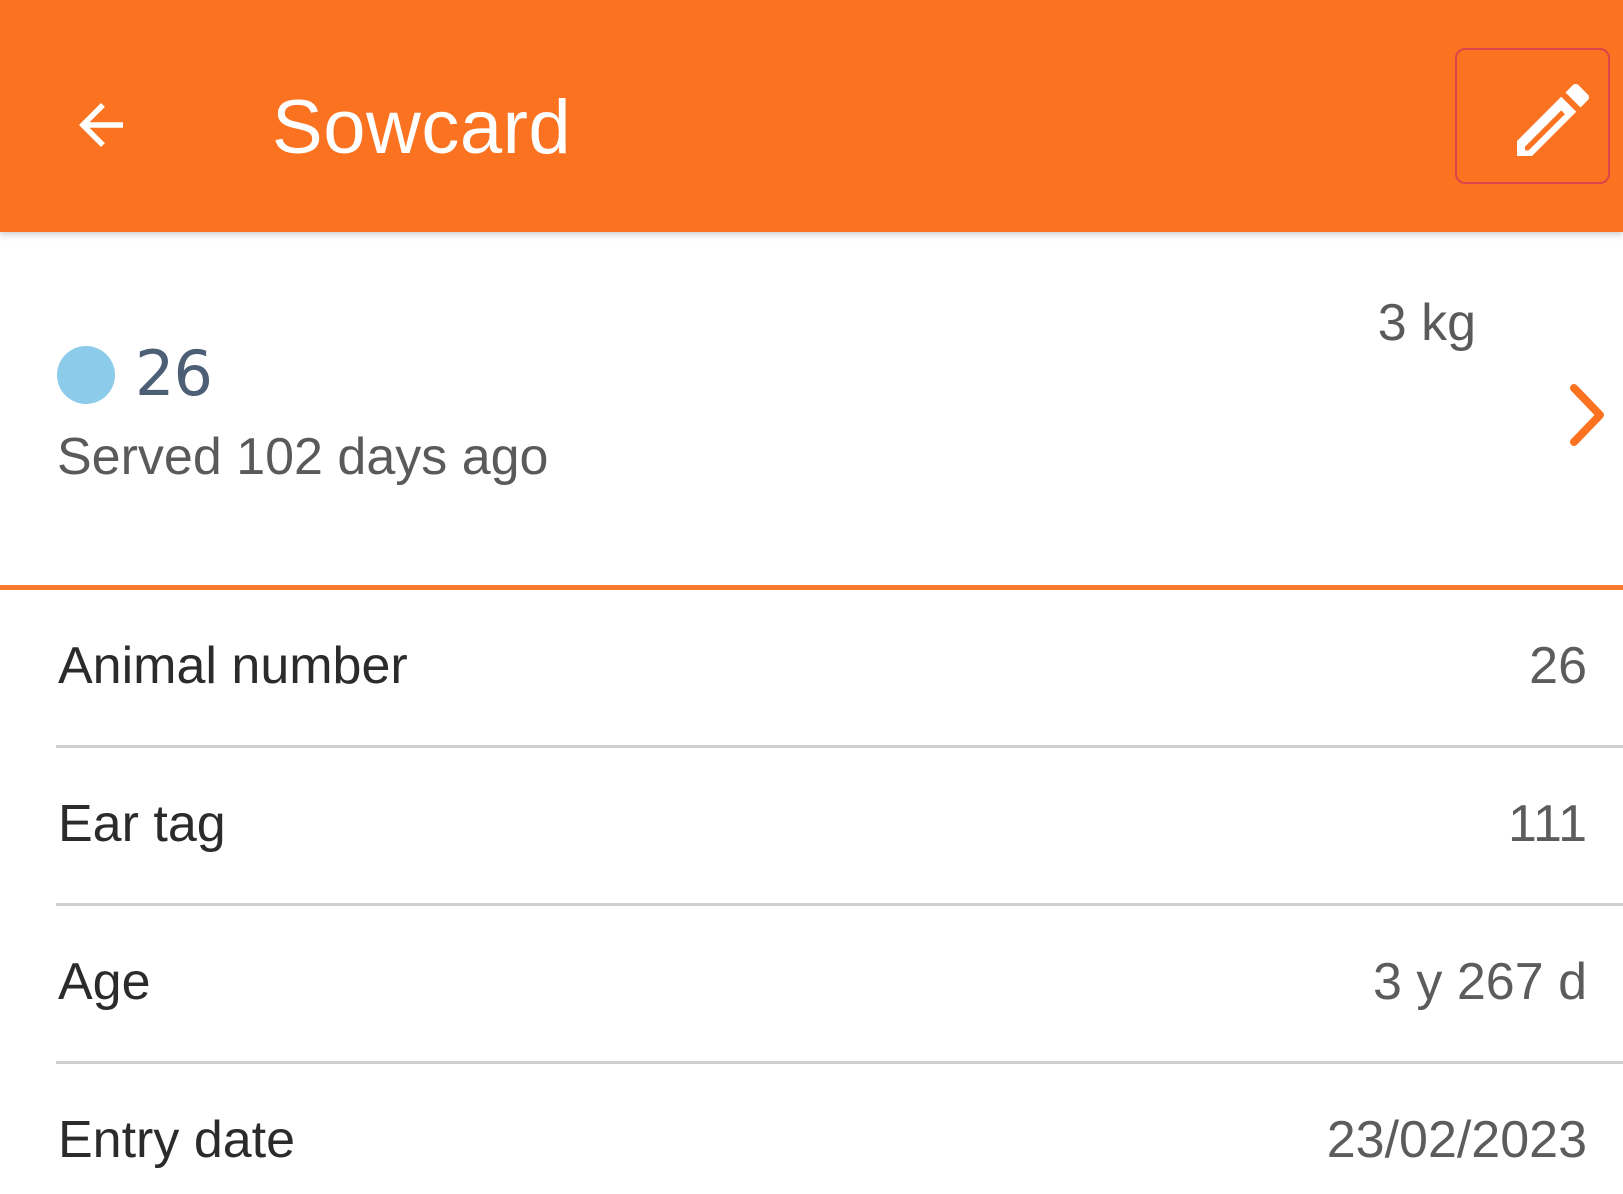 Image resolution: width=1623 pixels, height=1194 pixels. I want to click on detail-label: Age, so click(104, 982).